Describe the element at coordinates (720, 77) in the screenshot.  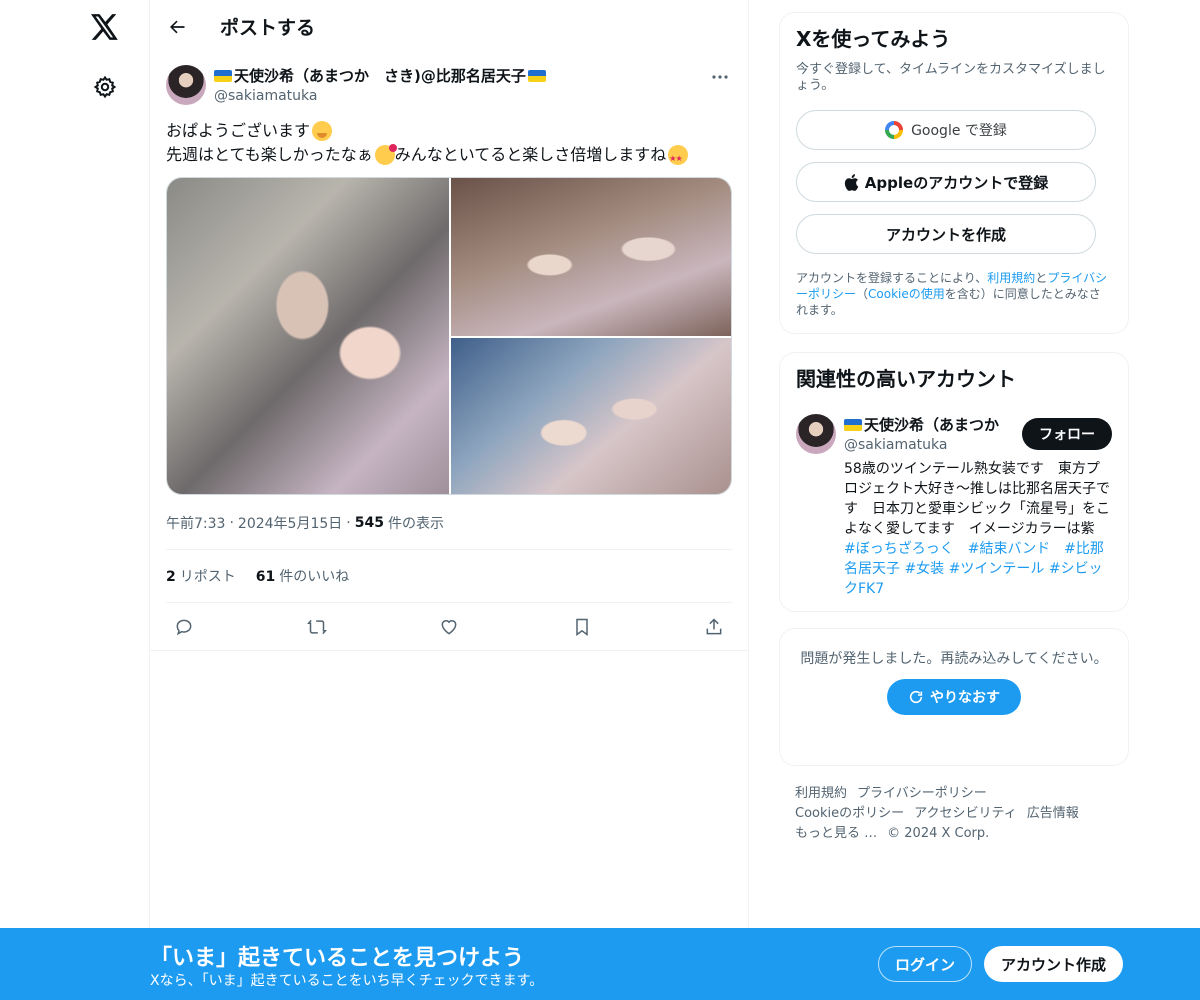
I see `more-options-icon` at that location.